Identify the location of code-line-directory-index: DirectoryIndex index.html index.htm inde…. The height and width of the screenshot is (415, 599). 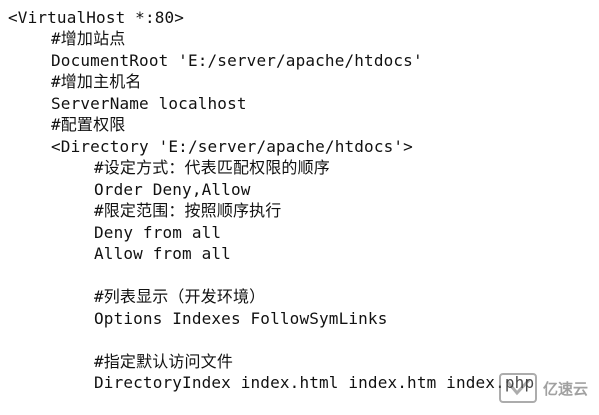
(314, 382).